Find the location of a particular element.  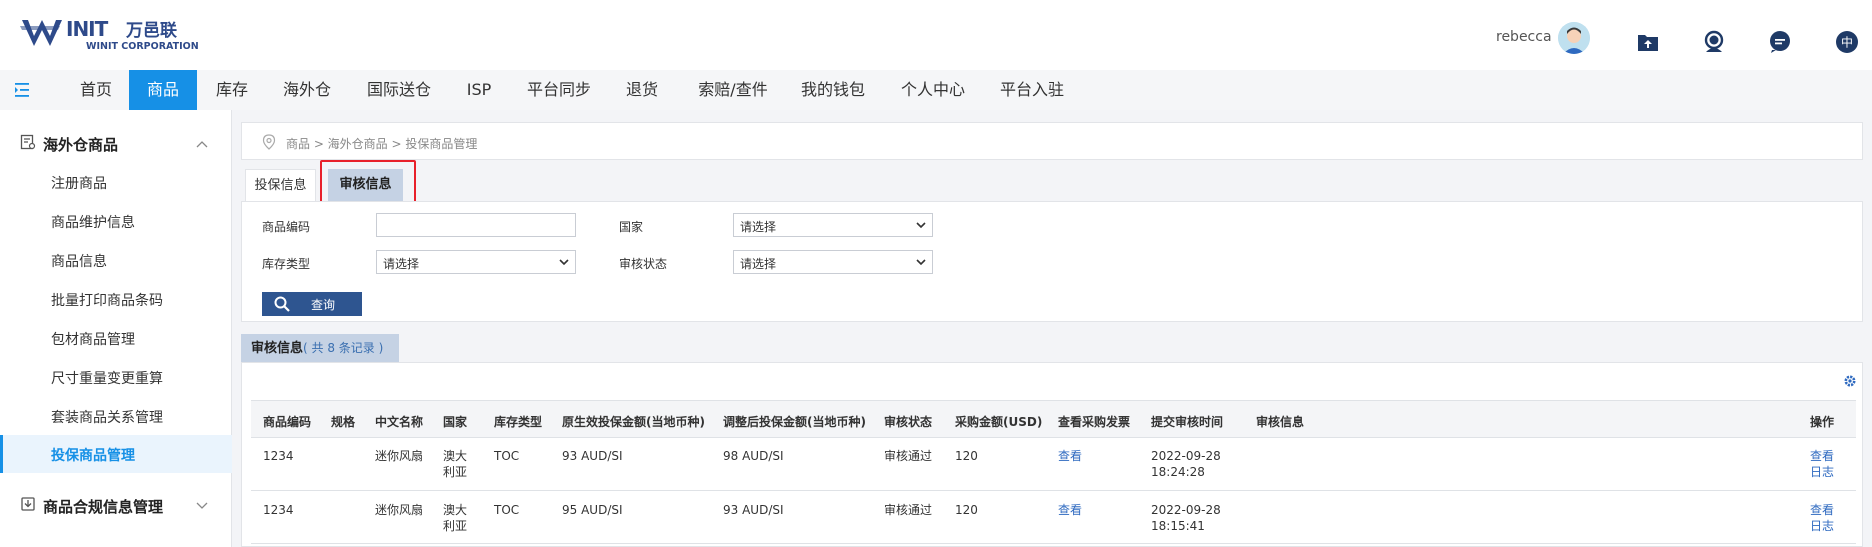

sidebar-item-insured-products: 投保商品管理 is located at coordinates (116, 454).